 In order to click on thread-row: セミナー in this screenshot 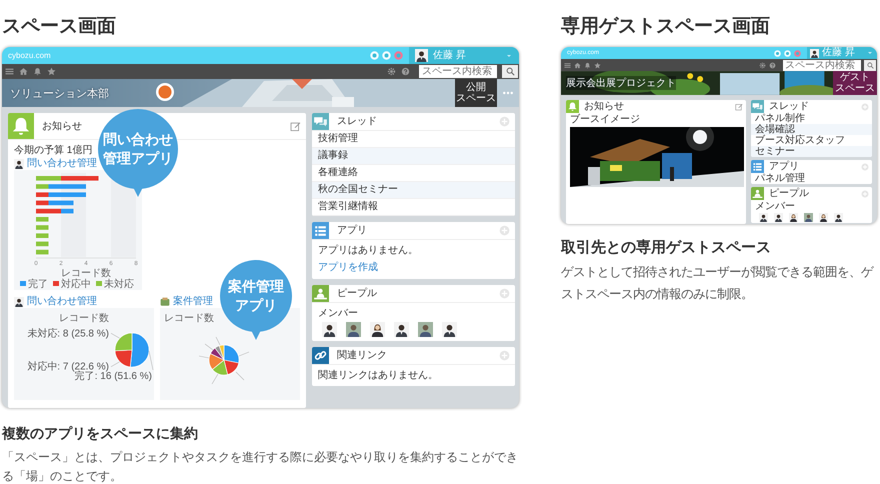, I will do `click(811, 151)`.